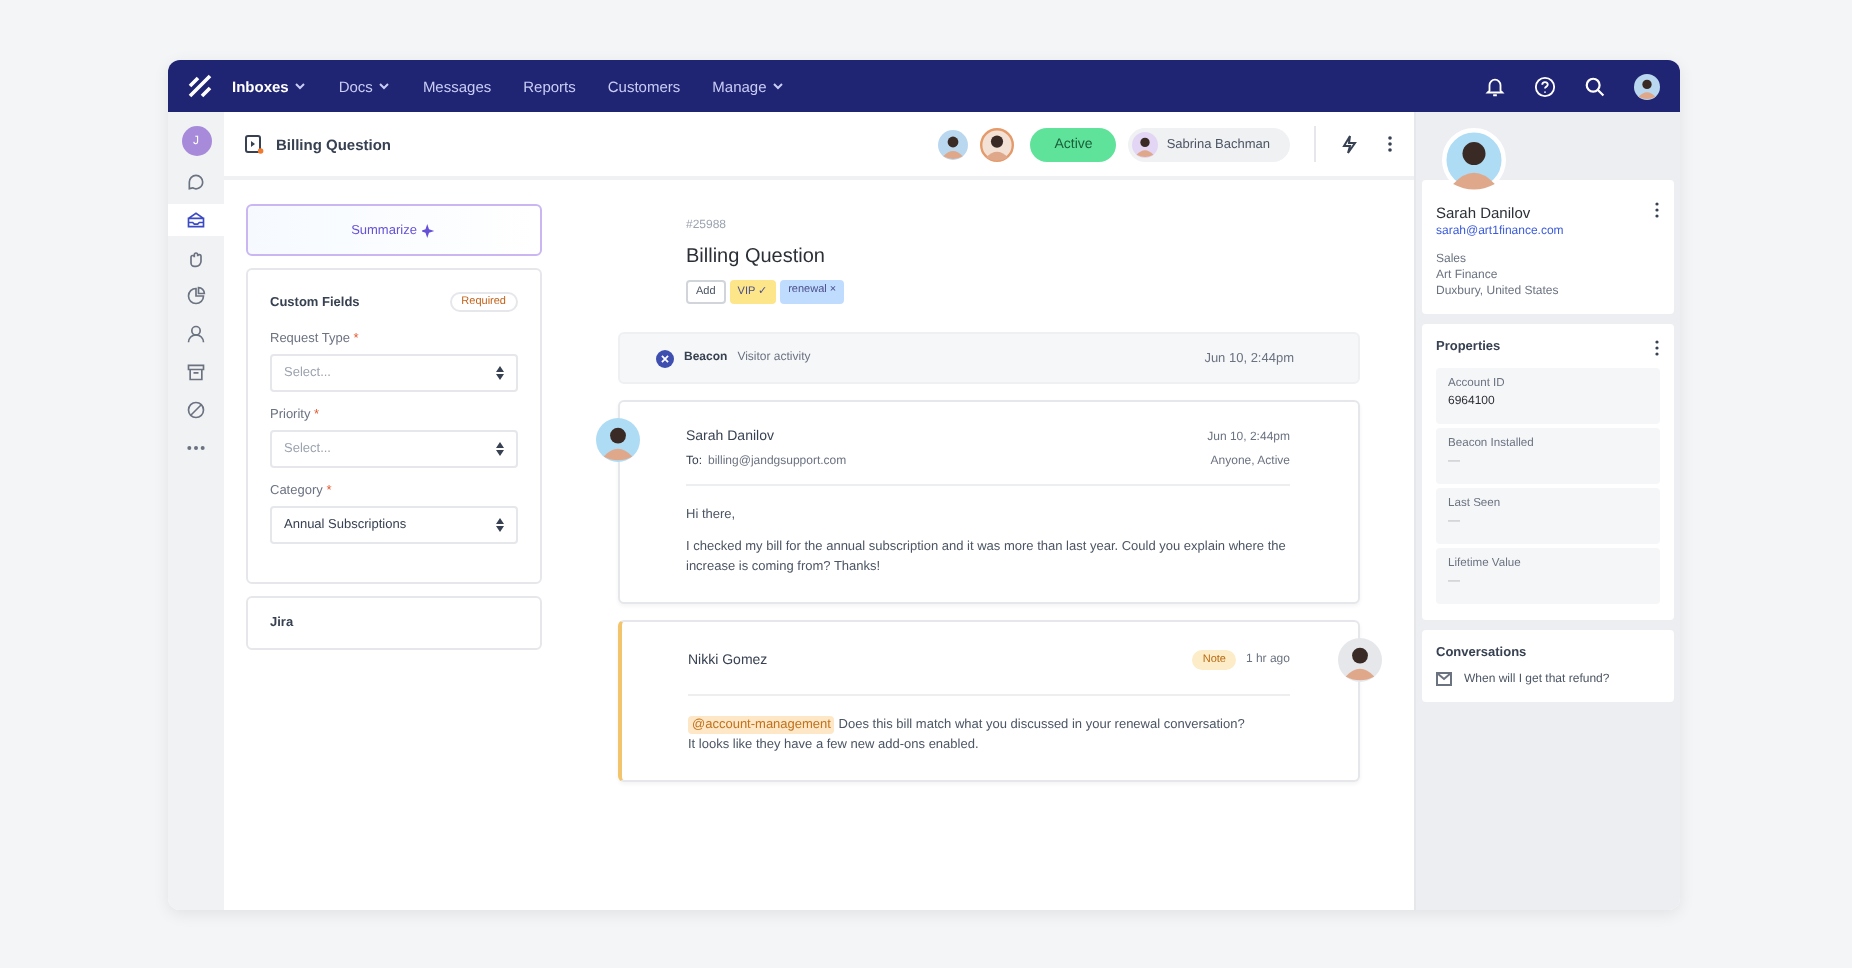 The height and width of the screenshot is (968, 1852). I want to click on envelope-icon, so click(1444, 679).